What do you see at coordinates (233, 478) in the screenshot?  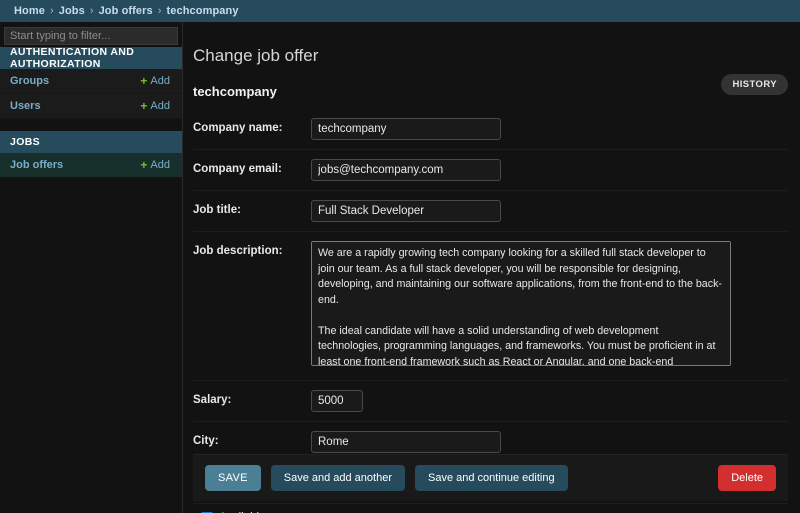 I see `save-button: SAVE` at bounding box center [233, 478].